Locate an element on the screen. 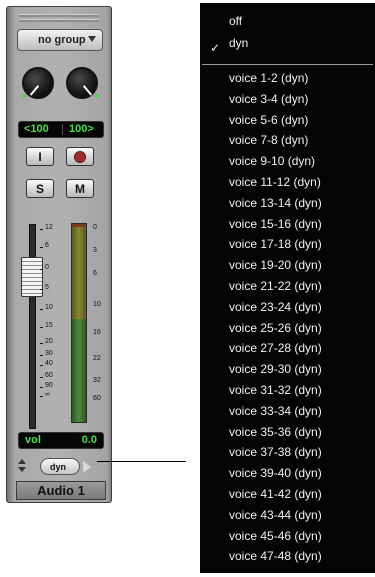  pan-left-value: <100 is located at coordinates (36, 129).